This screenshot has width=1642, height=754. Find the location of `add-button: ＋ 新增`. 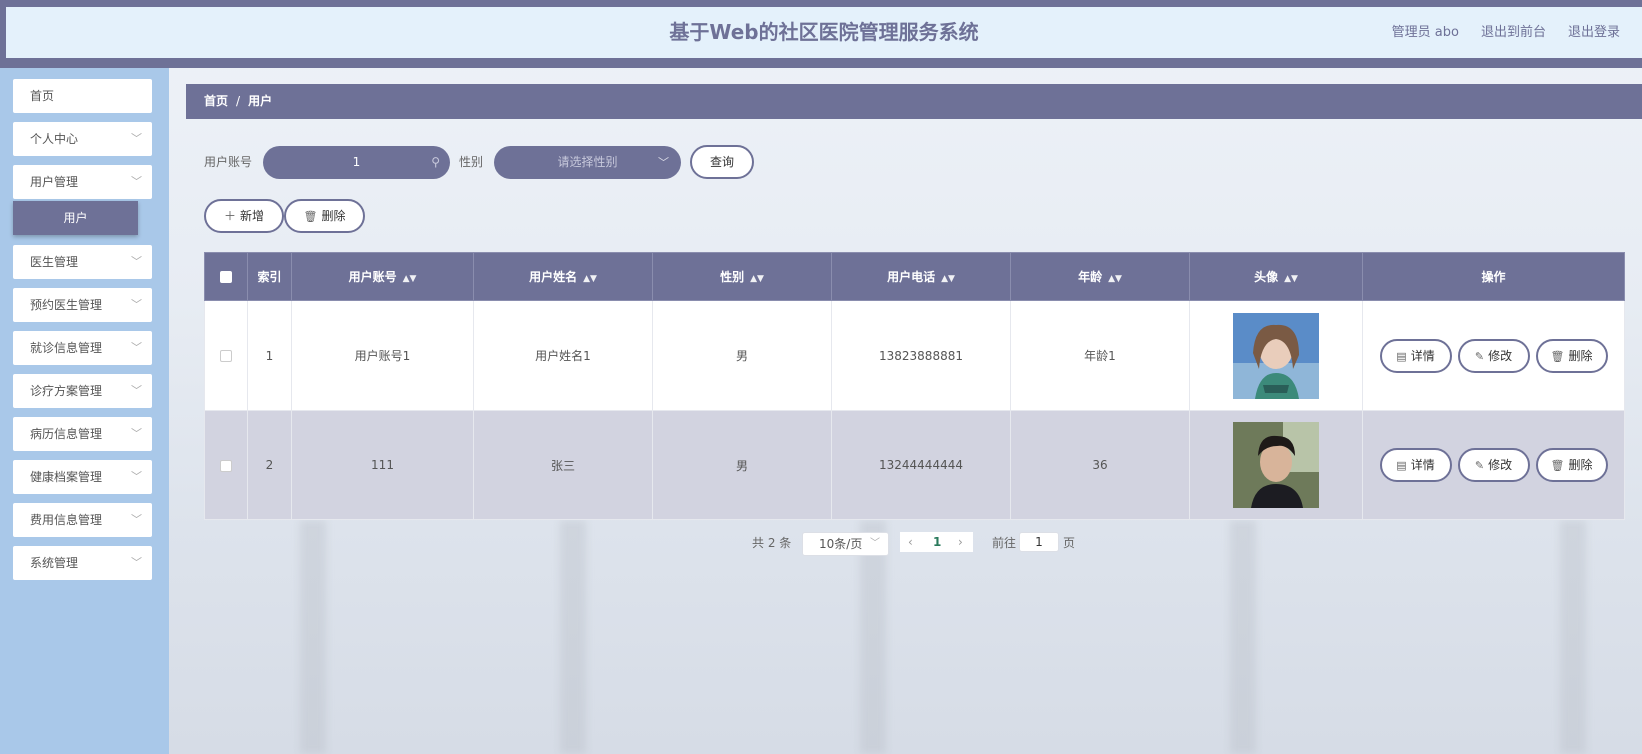

add-button: ＋ 新增 is located at coordinates (244, 216).